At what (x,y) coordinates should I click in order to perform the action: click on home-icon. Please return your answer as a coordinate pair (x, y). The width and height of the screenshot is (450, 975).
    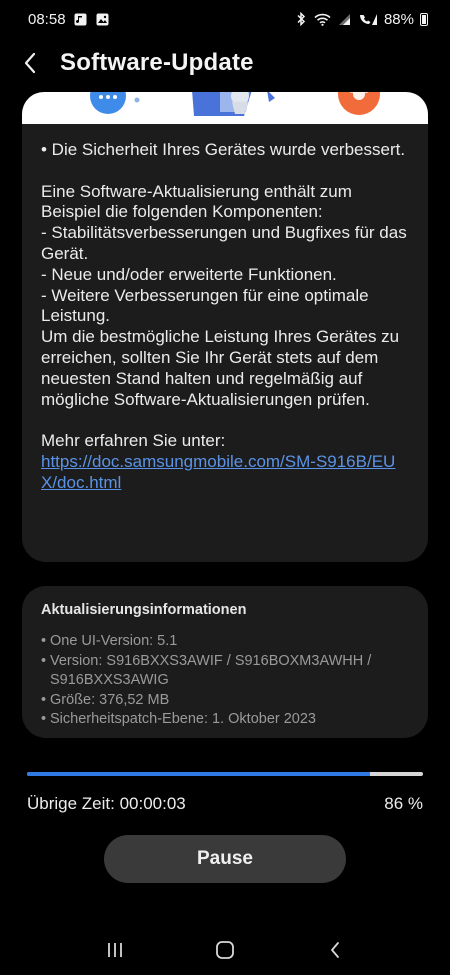
    Looking at the image, I should click on (225, 950).